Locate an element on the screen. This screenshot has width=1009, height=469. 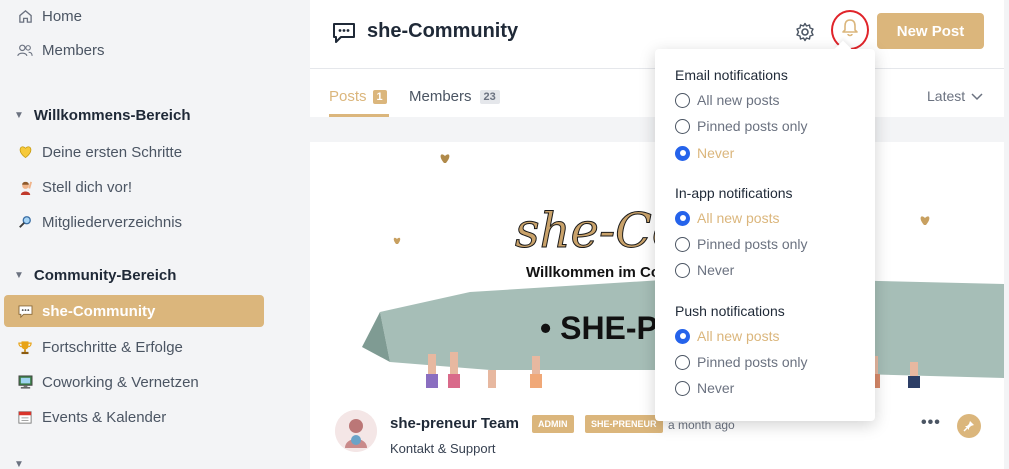
sidebar-item-label: Coworking & Vernetzen is located at coordinates (120, 382).